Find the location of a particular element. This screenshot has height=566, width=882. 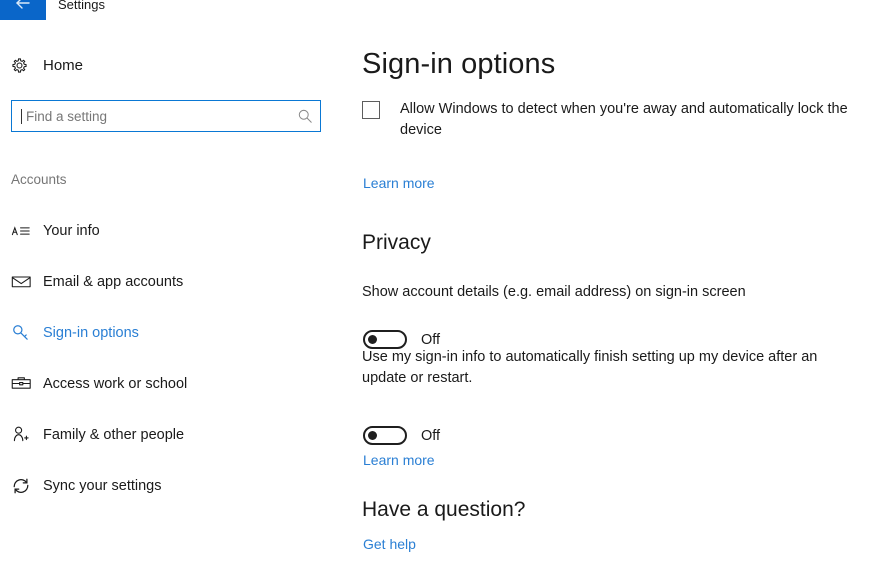

get-help-link: Get help is located at coordinates (389, 544).